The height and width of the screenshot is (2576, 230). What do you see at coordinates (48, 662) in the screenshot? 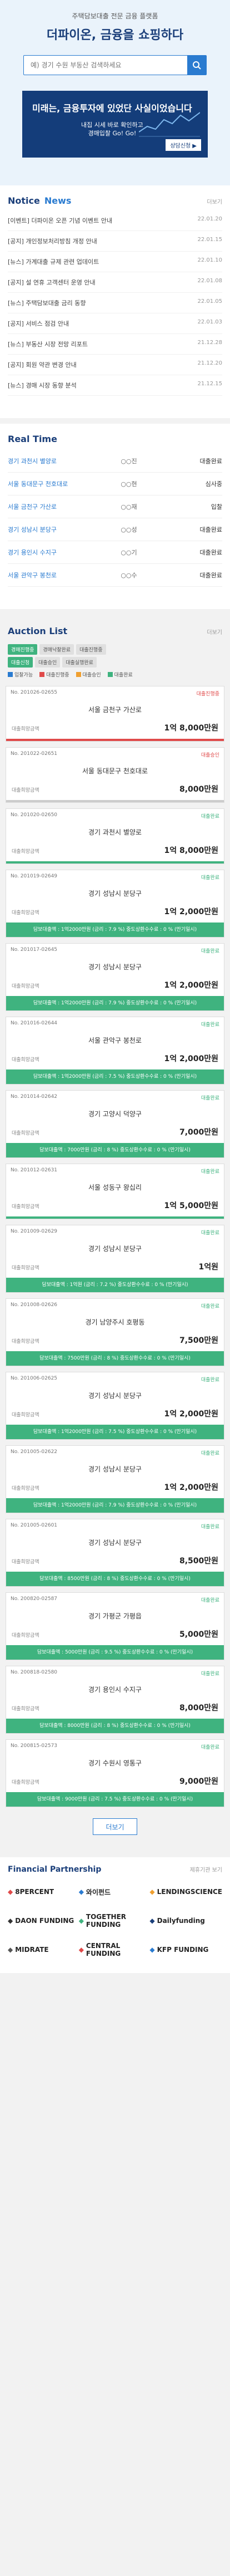
I see `filter-chip: 대출승인` at bounding box center [48, 662].